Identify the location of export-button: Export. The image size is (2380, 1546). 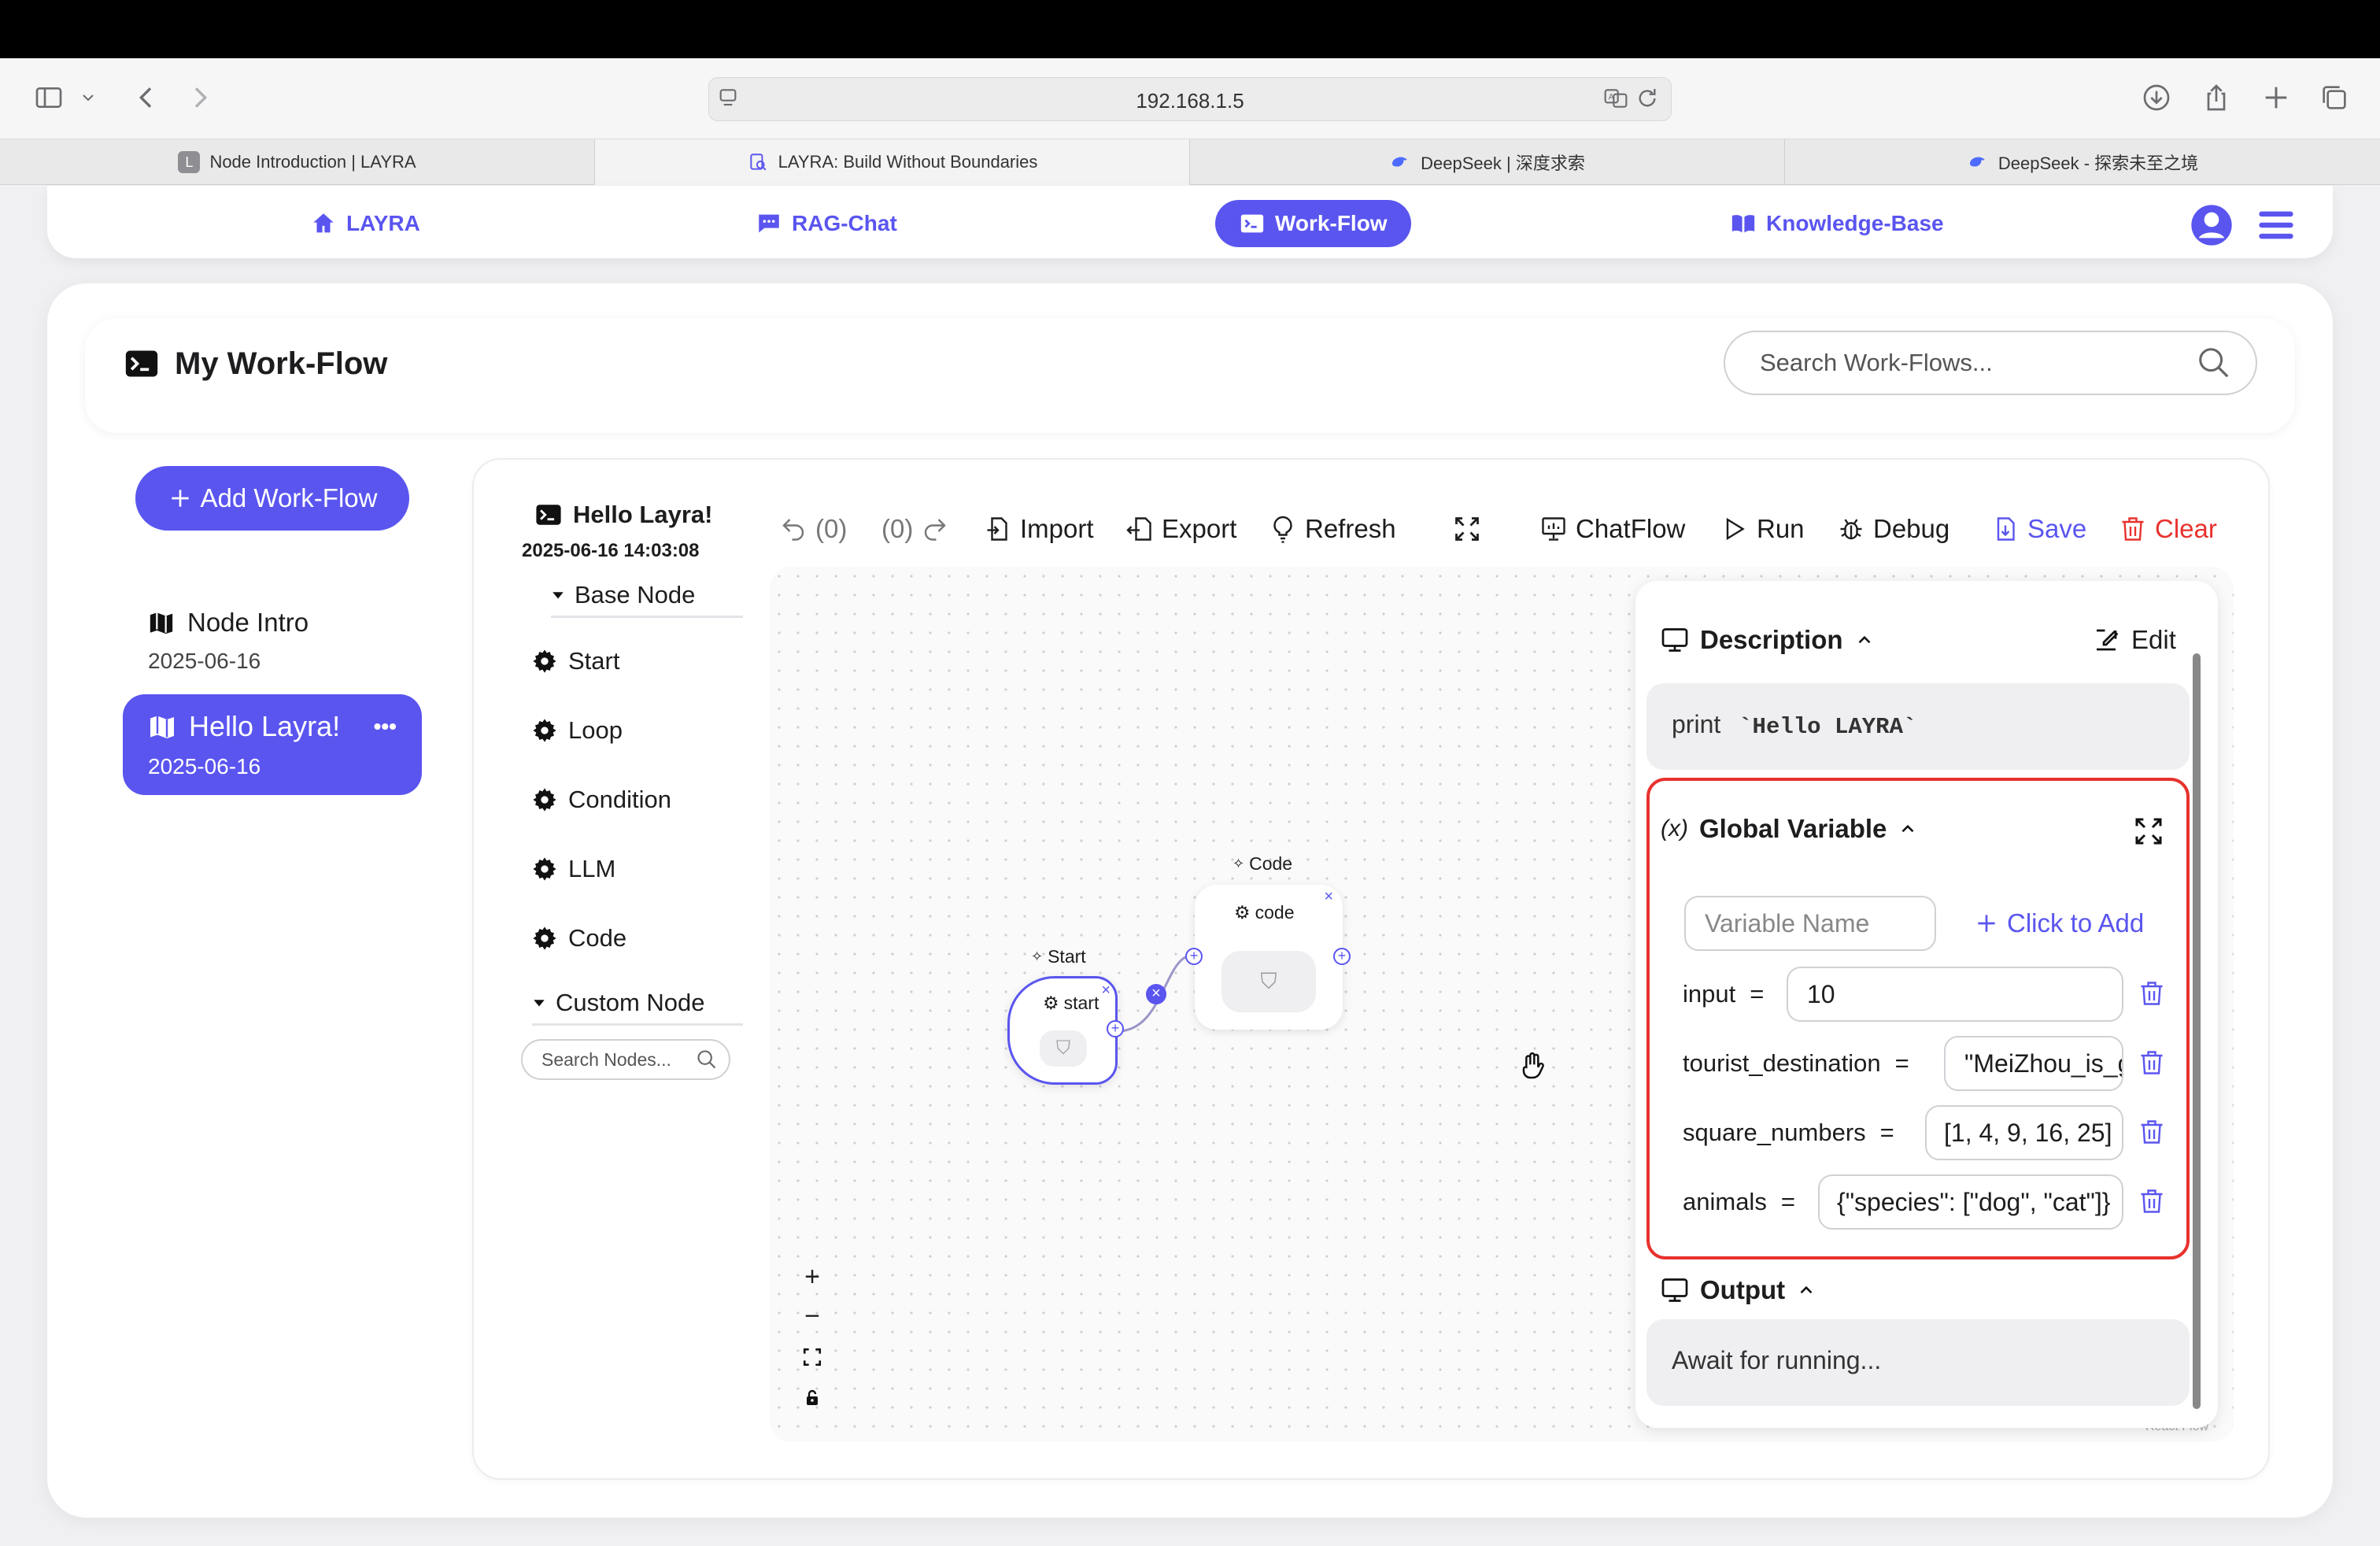
(1180, 529).